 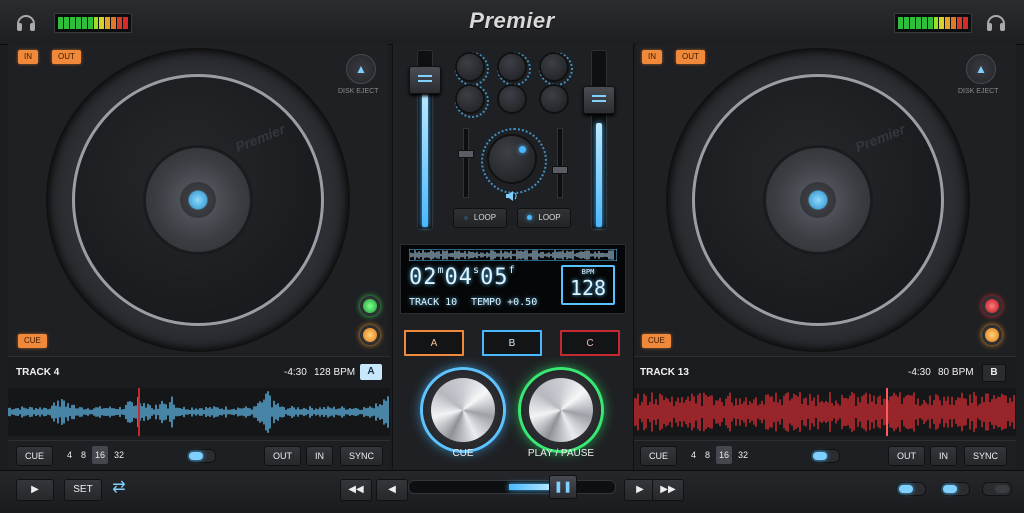 I want to click on lcd-frames: 05, so click(x=494, y=277).